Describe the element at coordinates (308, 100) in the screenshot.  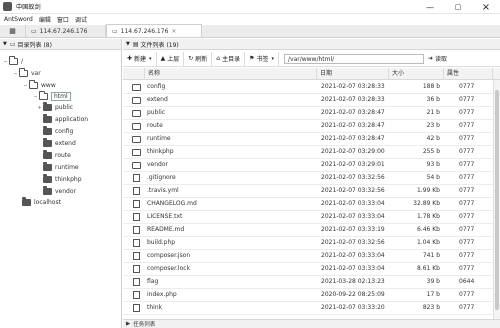
I see `table-row: extend 2021-02-07 03:28:33 36 b 0777` at that location.